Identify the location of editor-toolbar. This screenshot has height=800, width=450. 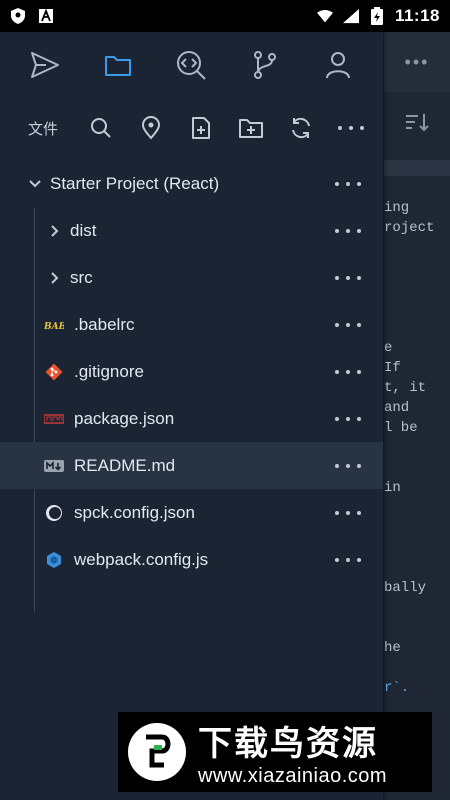
(417, 125).